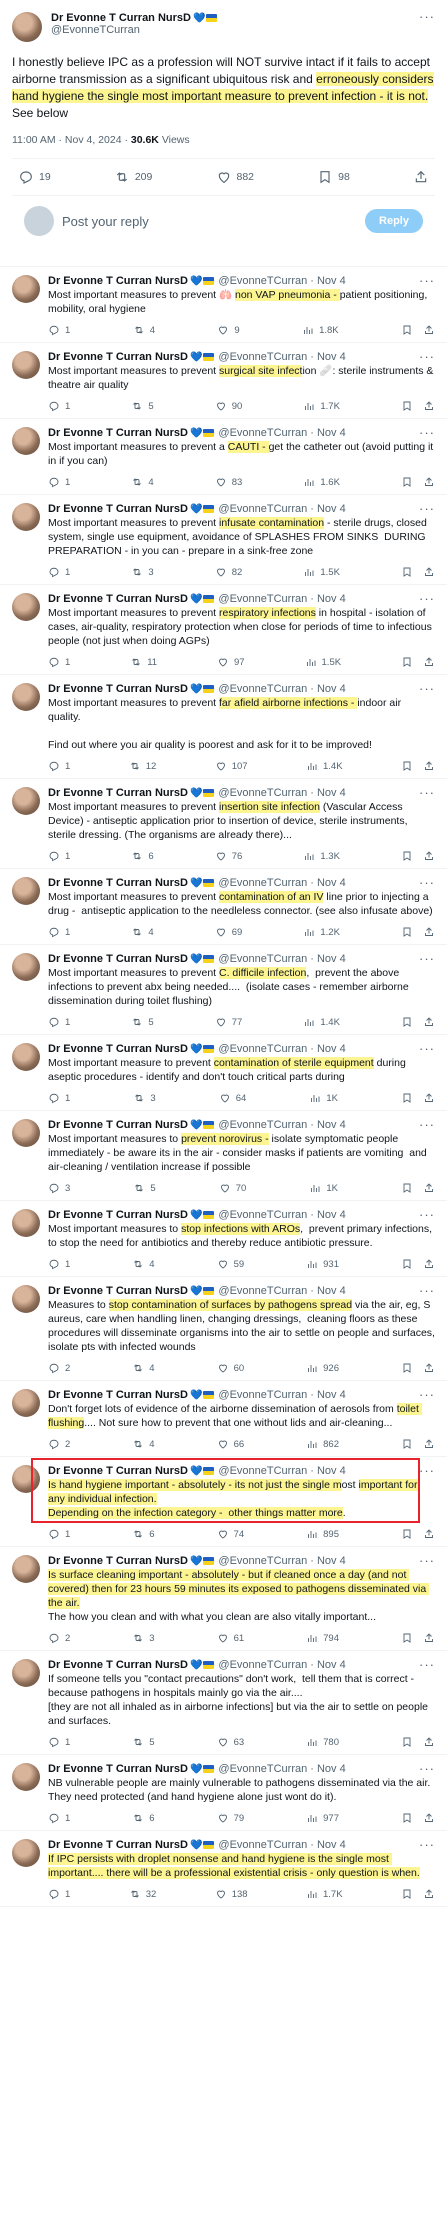 The width and height of the screenshot is (447, 2236). I want to click on like-button: 90, so click(228, 406).